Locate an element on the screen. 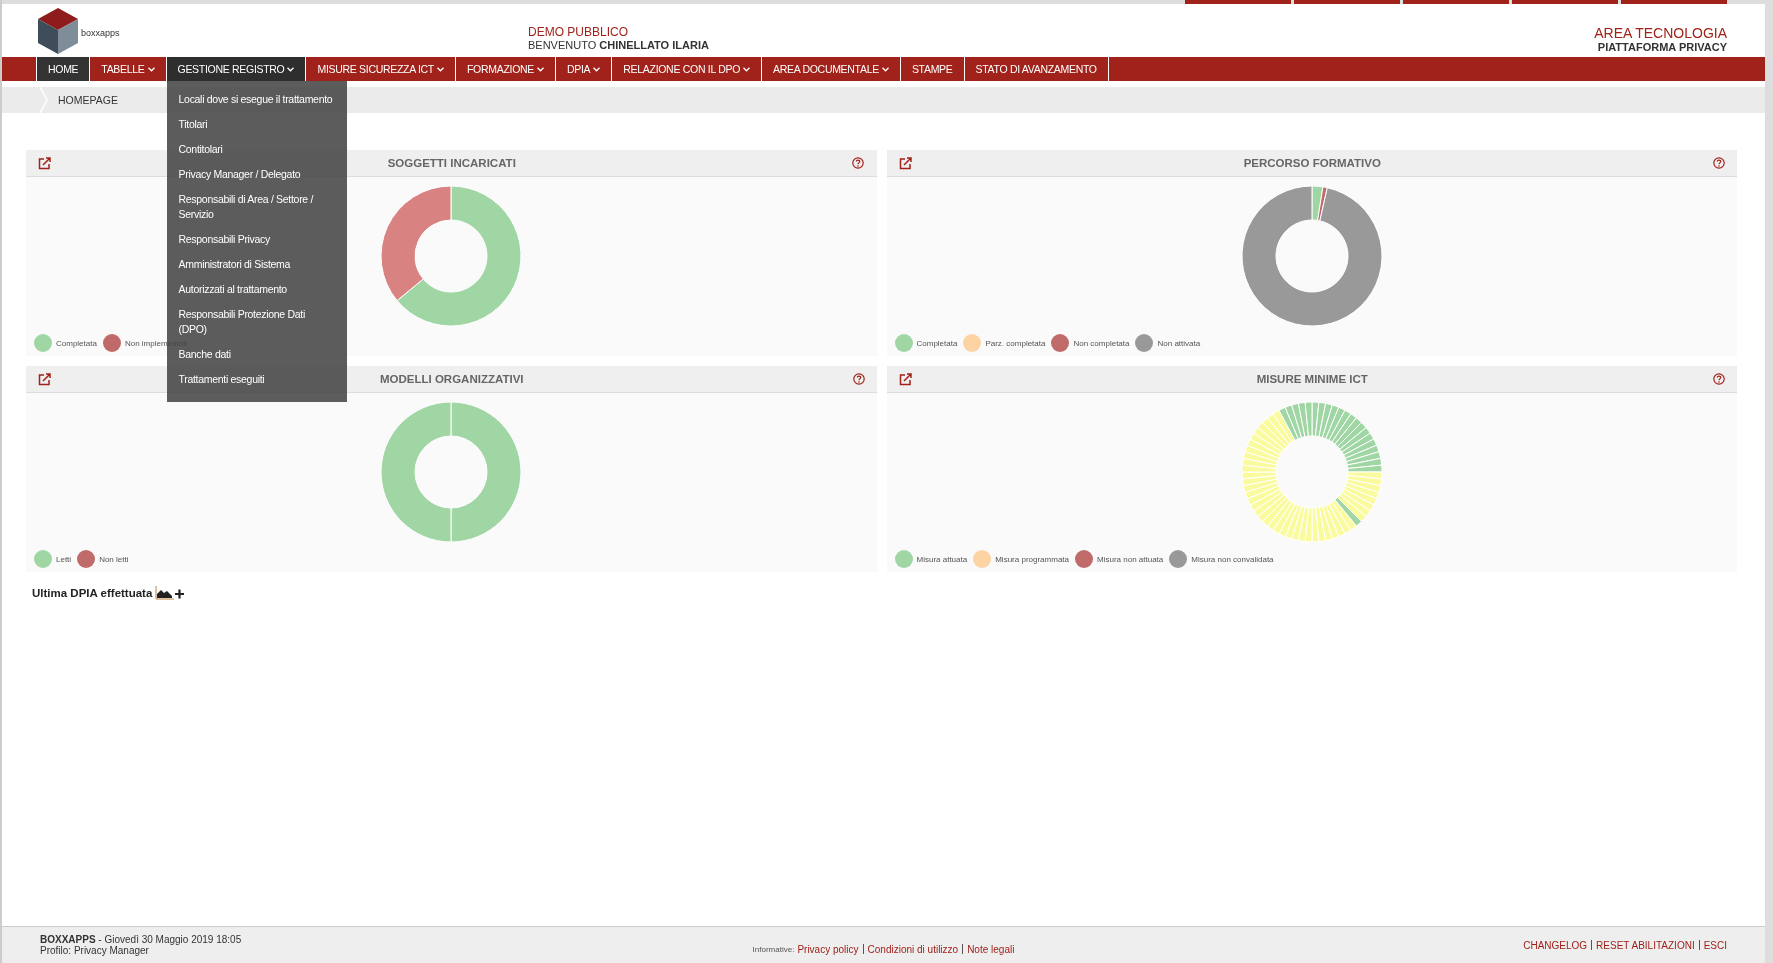  footer-brand-text: BOXXAPPS - Giovedì 30 Maggio 2019 18:05 is located at coordinates (141, 939).